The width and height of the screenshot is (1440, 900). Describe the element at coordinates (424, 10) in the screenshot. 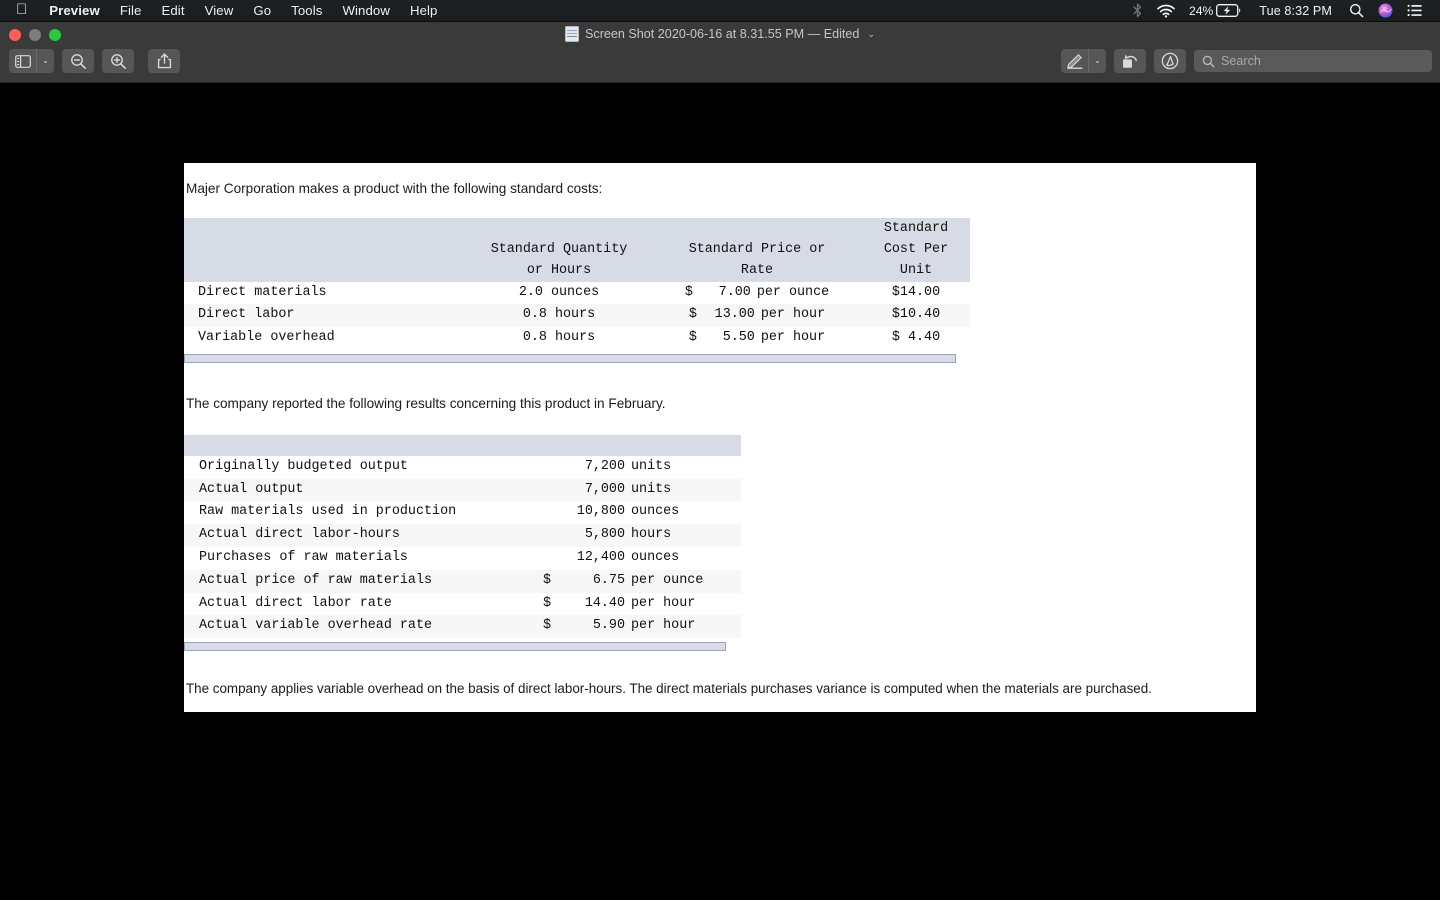

I see `menu-item-help: Help` at that location.